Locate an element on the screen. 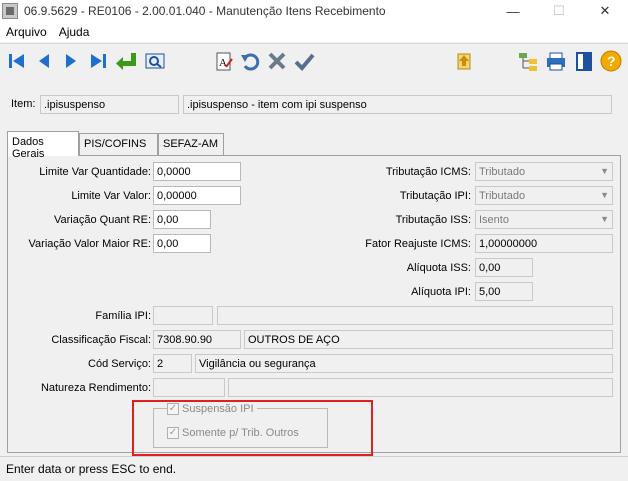  tree-icon is located at coordinates (528, 62).